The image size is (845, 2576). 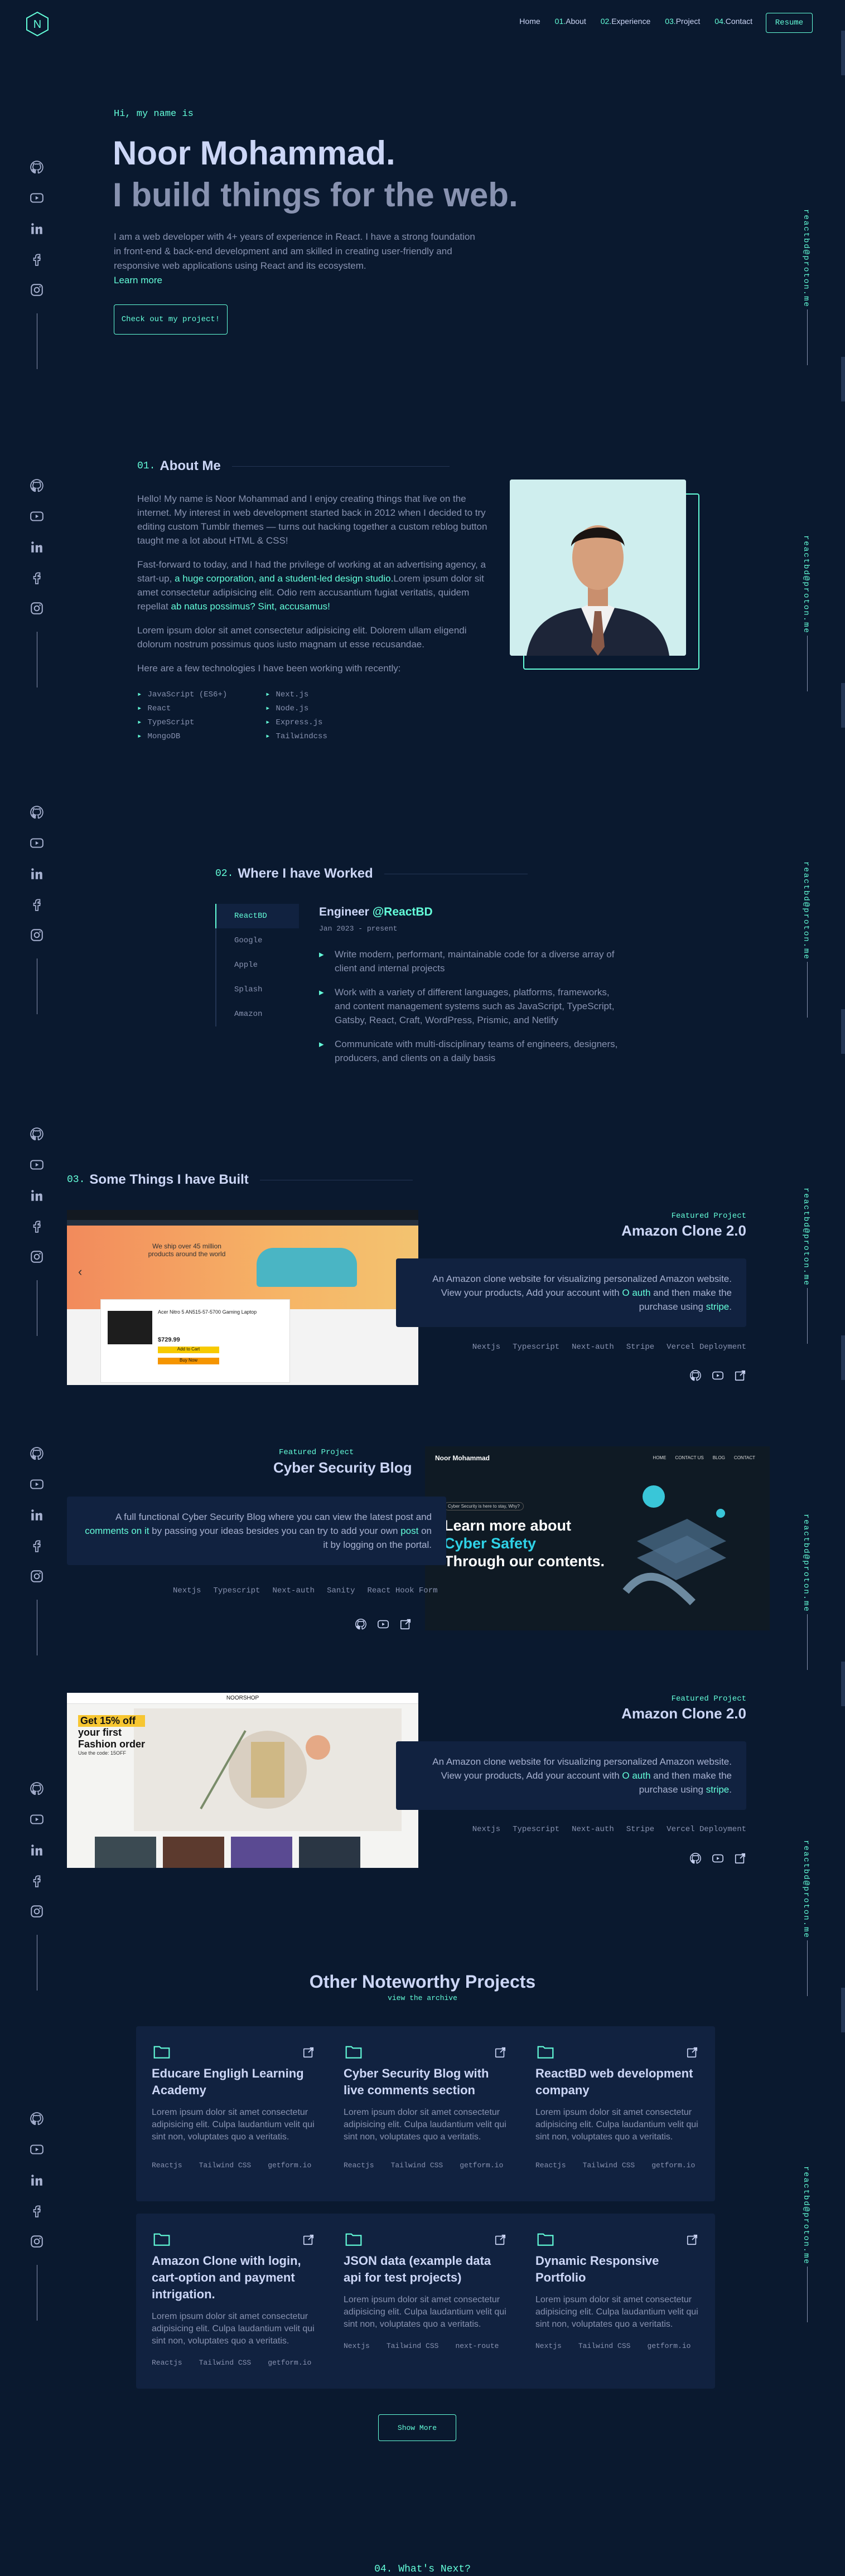 I want to click on tab-amazon: Amazon, so click(x=257, y=1014).